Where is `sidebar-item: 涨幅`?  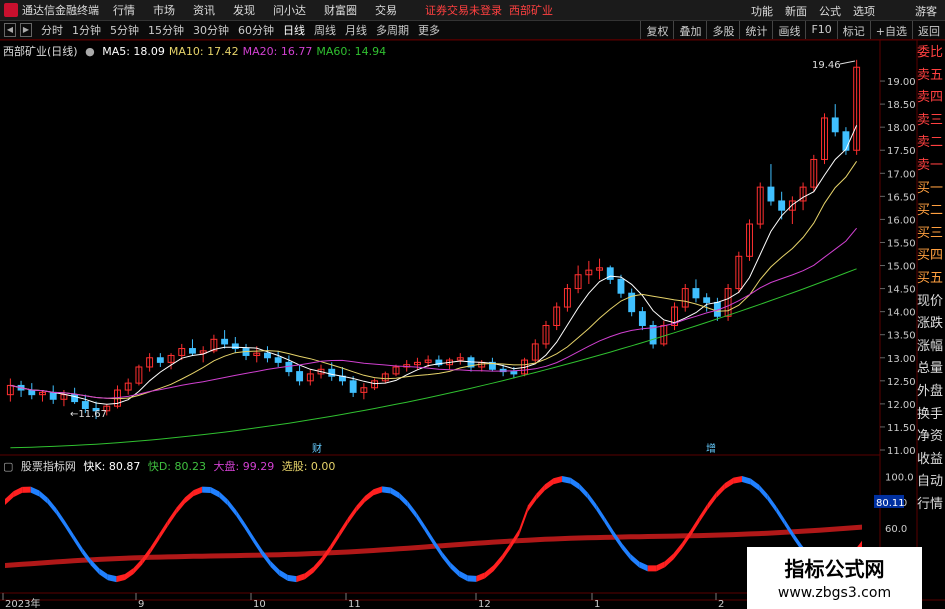
sidebar-item: 涨幅 is located at coordinates (931, 347).